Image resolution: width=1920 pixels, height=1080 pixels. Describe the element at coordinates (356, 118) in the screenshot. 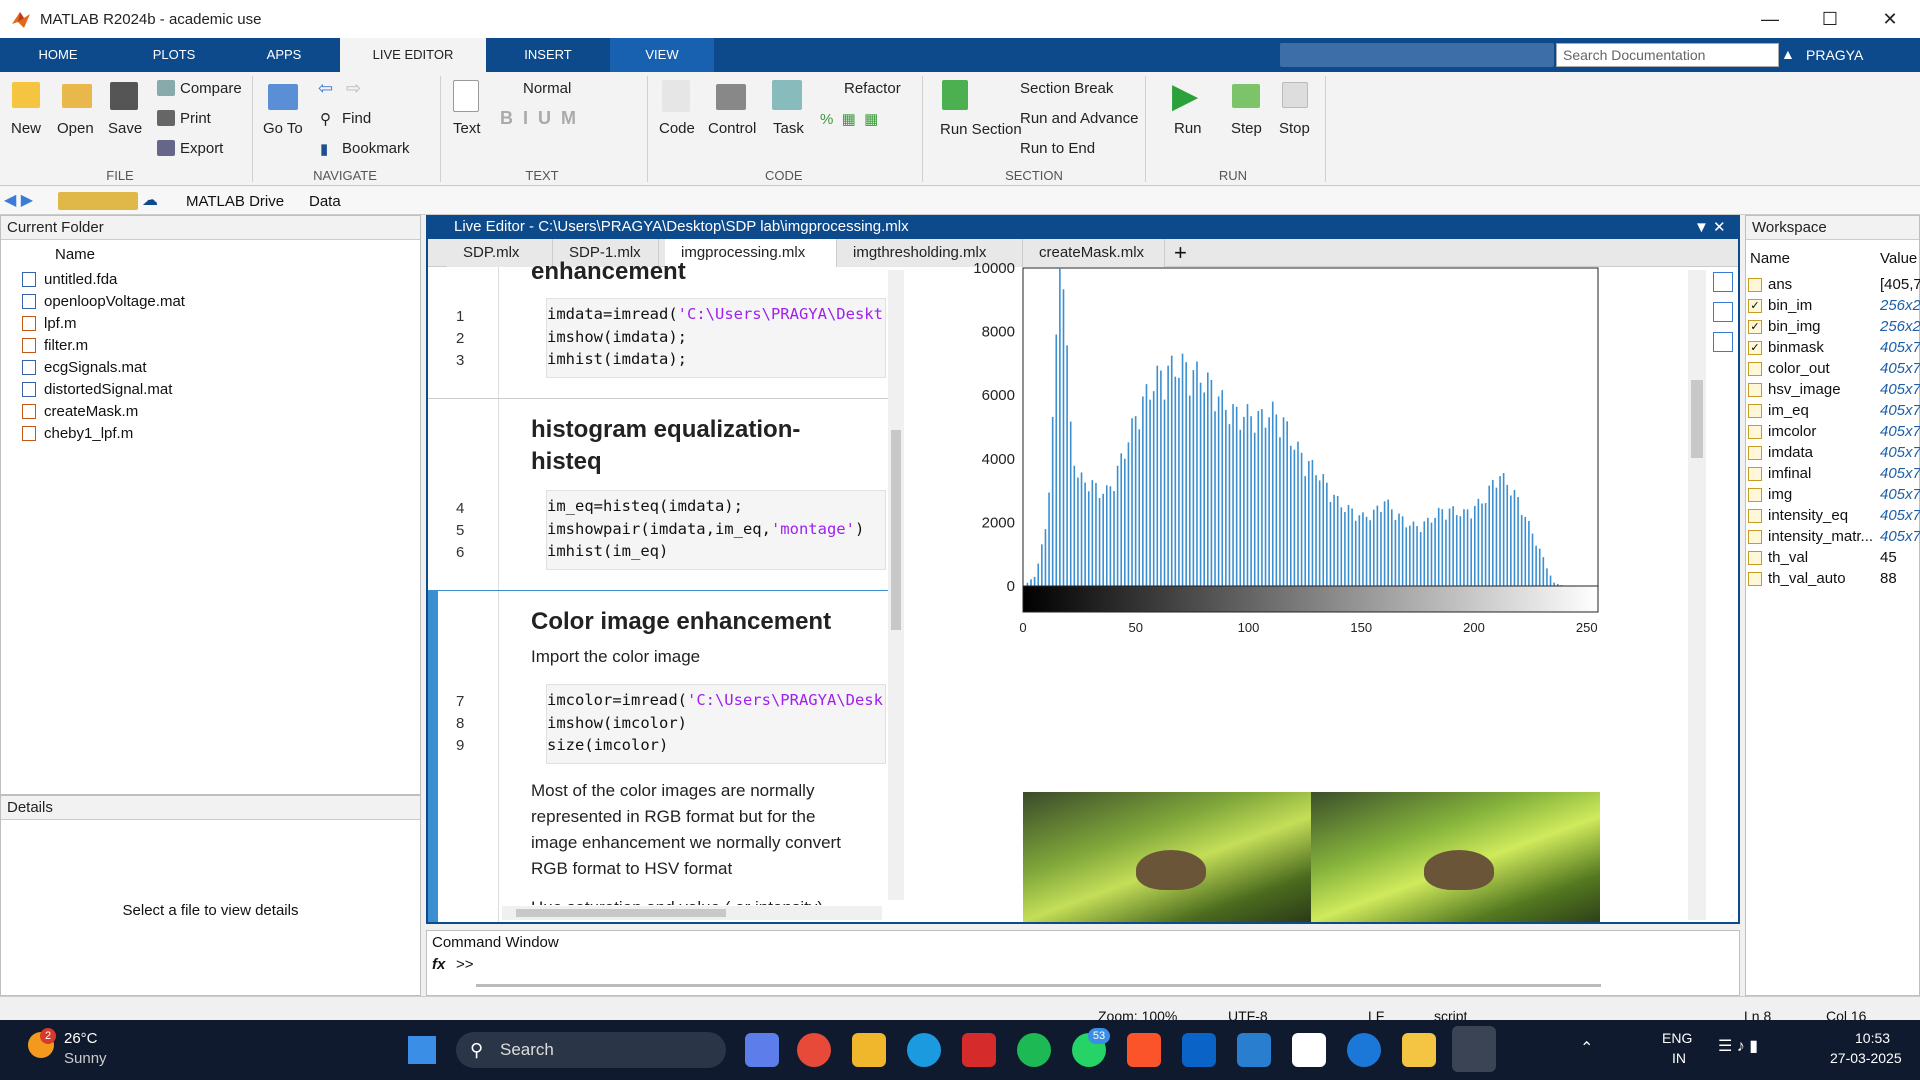

I see `find-button: Find` at that location.